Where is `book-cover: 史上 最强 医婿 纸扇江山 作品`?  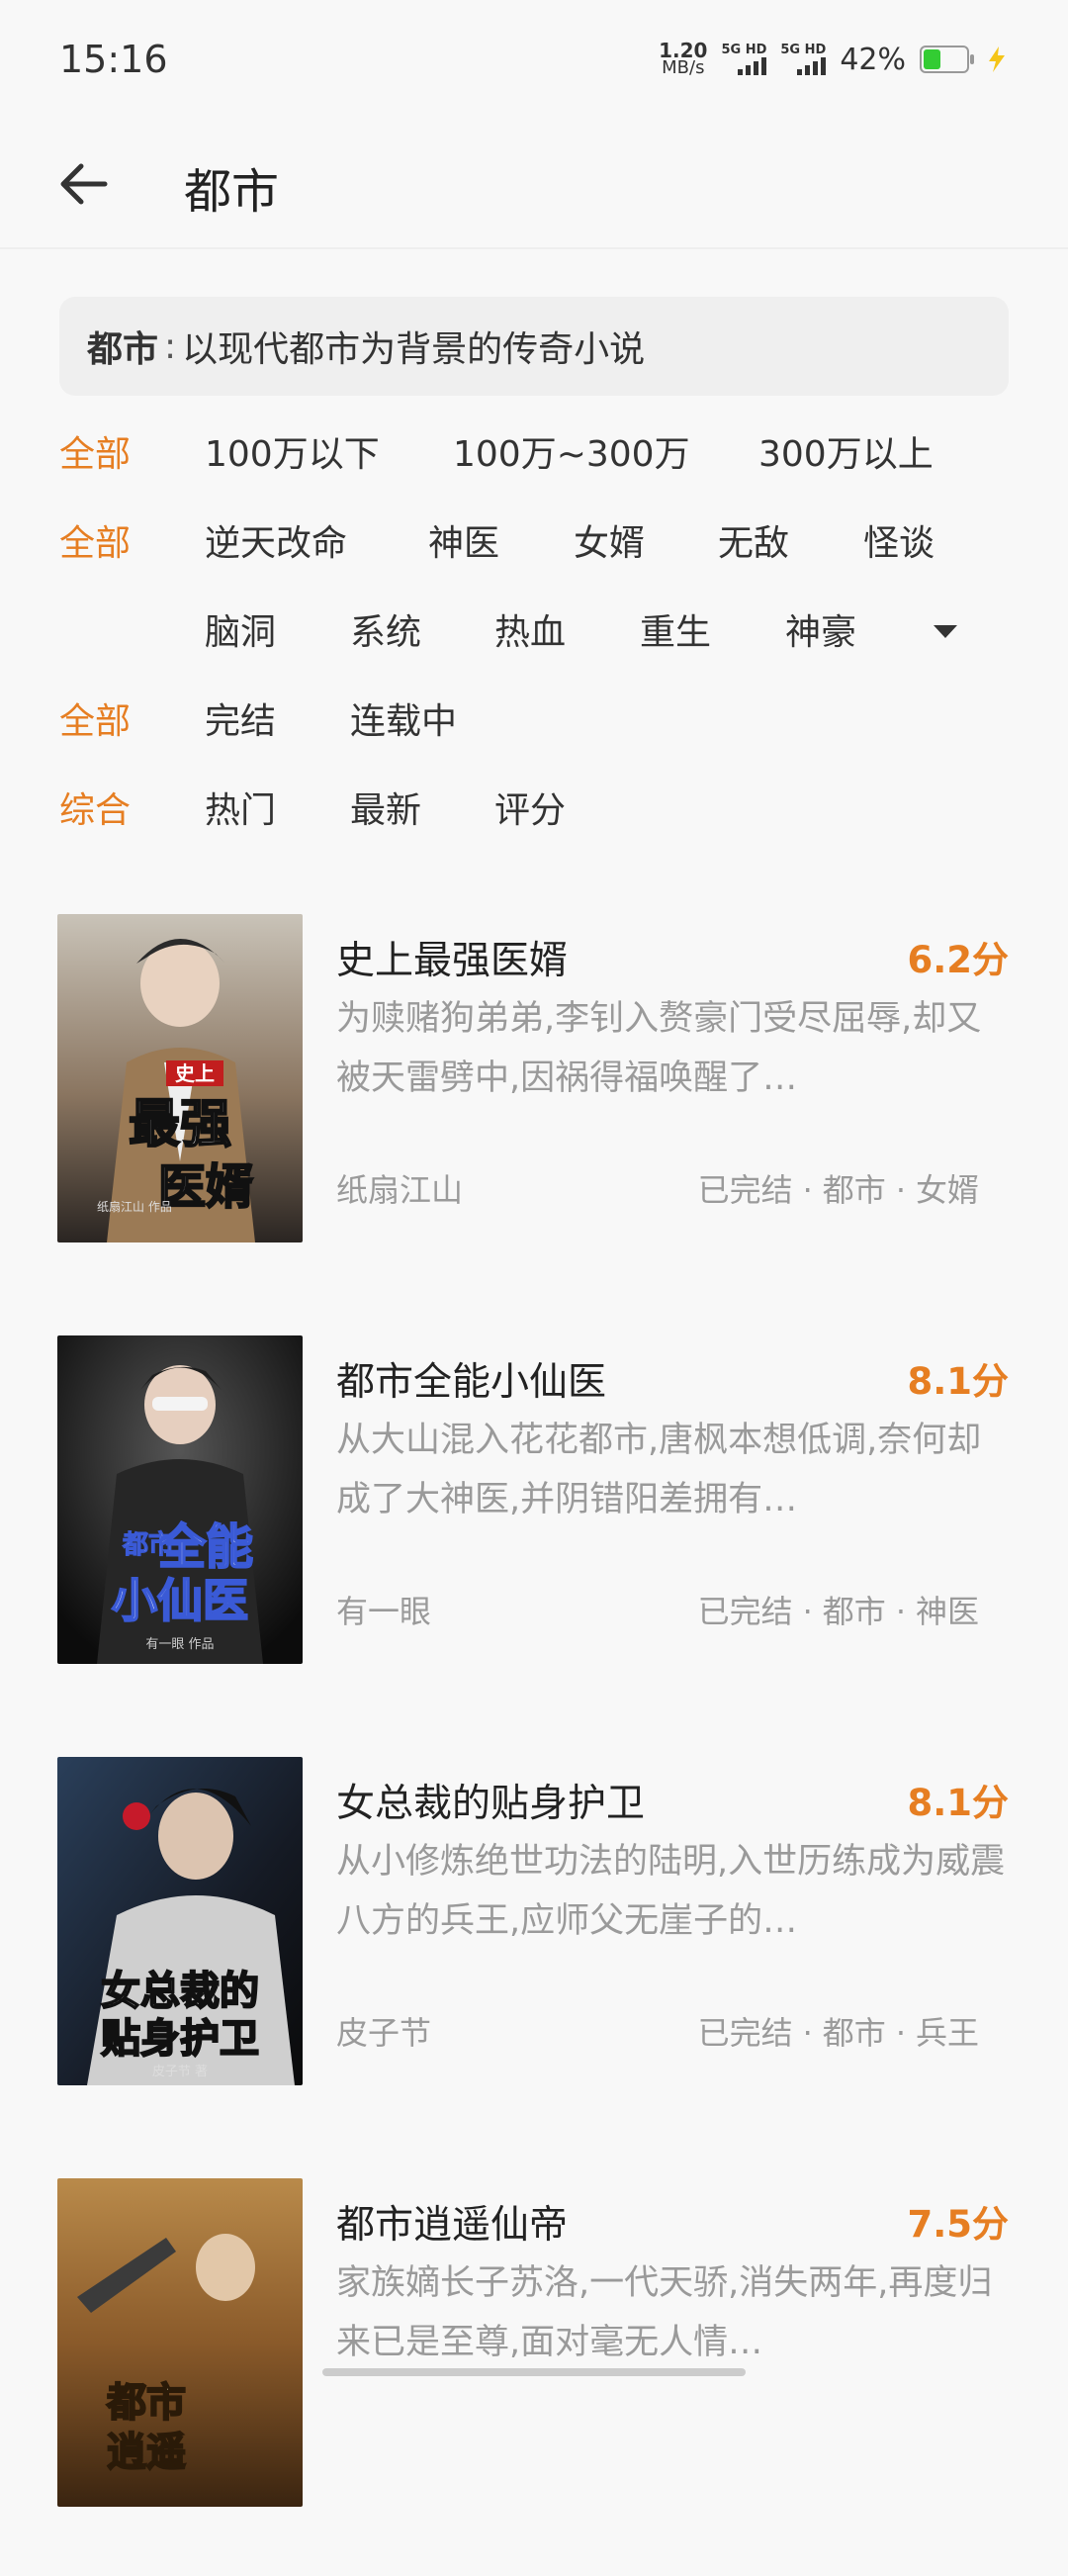
book-cover: 史上 最强 医婿 纸扇江山 作品 is located at coordinates (180, 1078).